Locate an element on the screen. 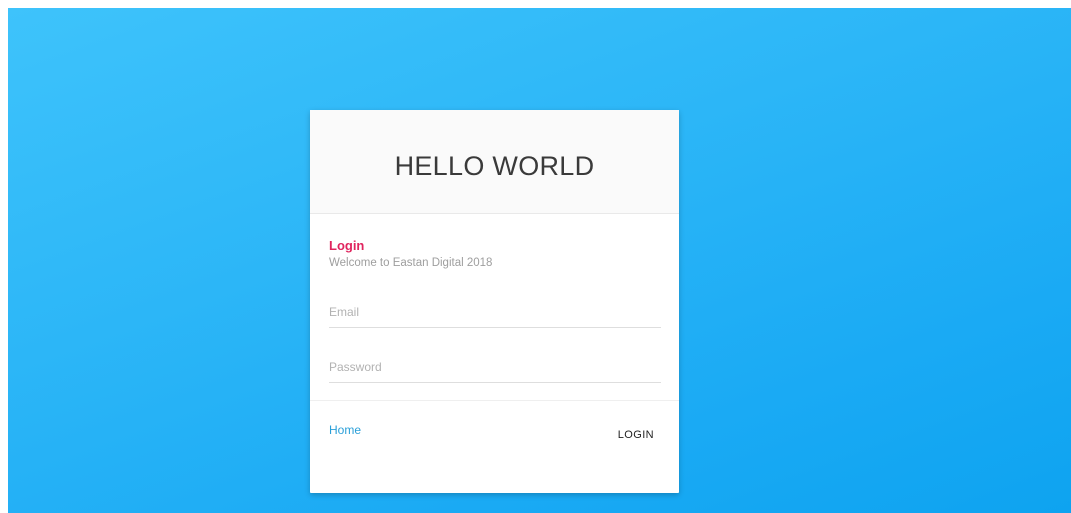  email-field-wrapper is located at coordinates (495, 313).